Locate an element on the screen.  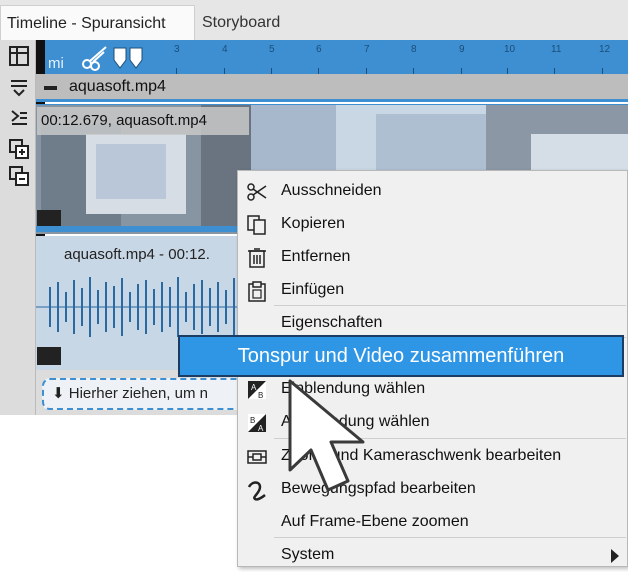
add-track-button is located at coordinates (19, 149).